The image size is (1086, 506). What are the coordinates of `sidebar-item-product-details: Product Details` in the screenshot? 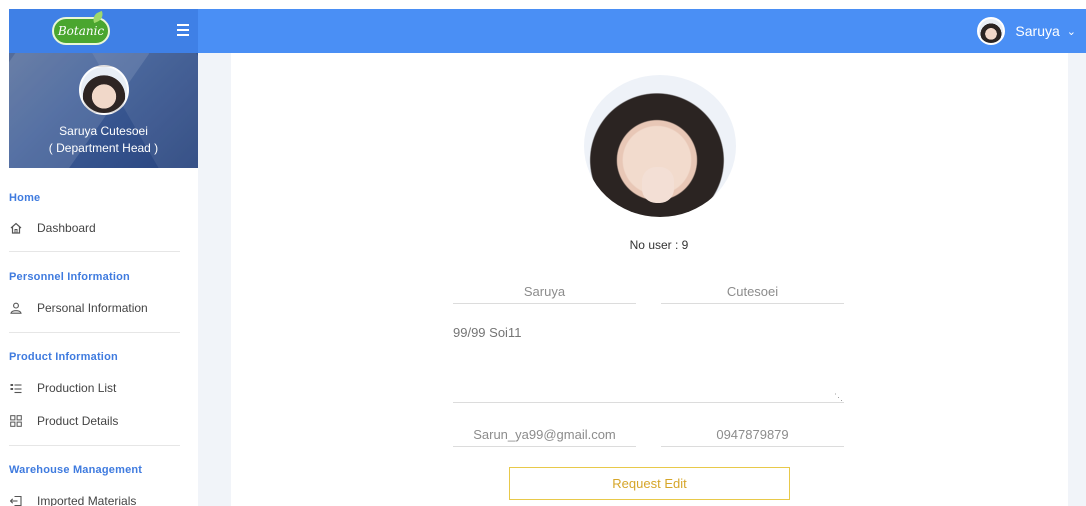 It's located at (103, 421).